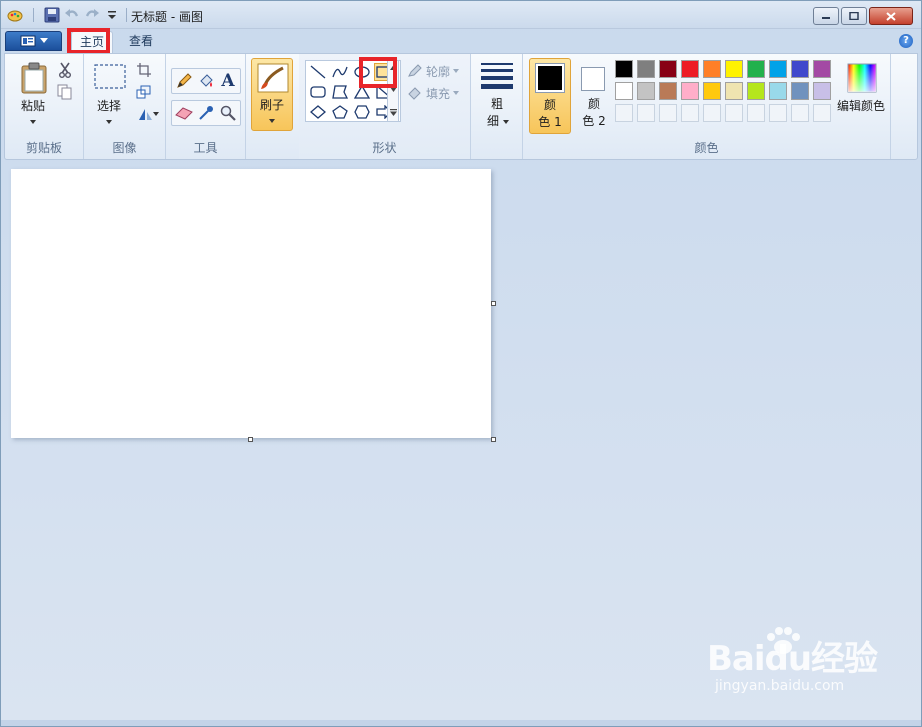  I want to click on group-clipboard: 粘贴 剪贴板, so click(44, 106).